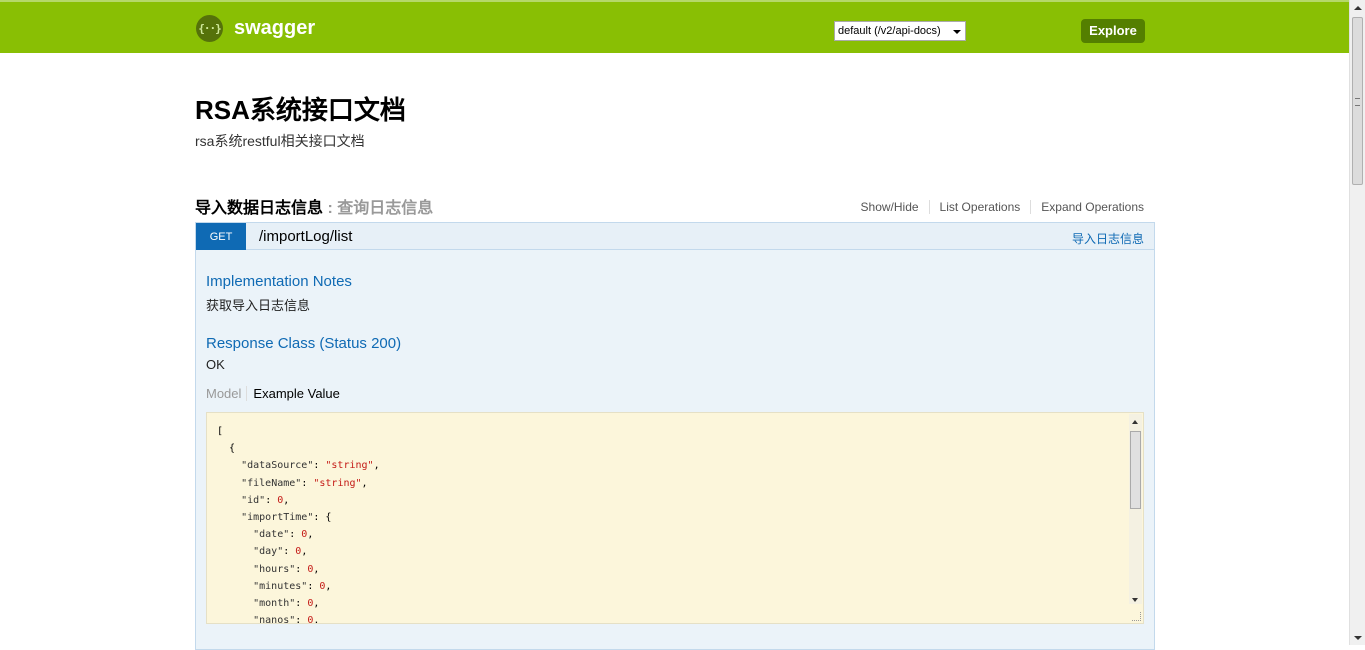  I want to click on swagger-logo-icon: {··}, so click(209, 28).